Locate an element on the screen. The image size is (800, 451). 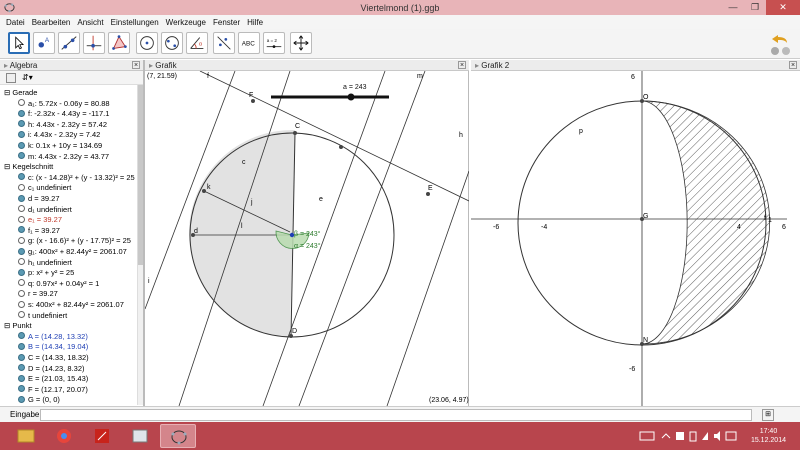
line-m is located at coordinates (362, 238).